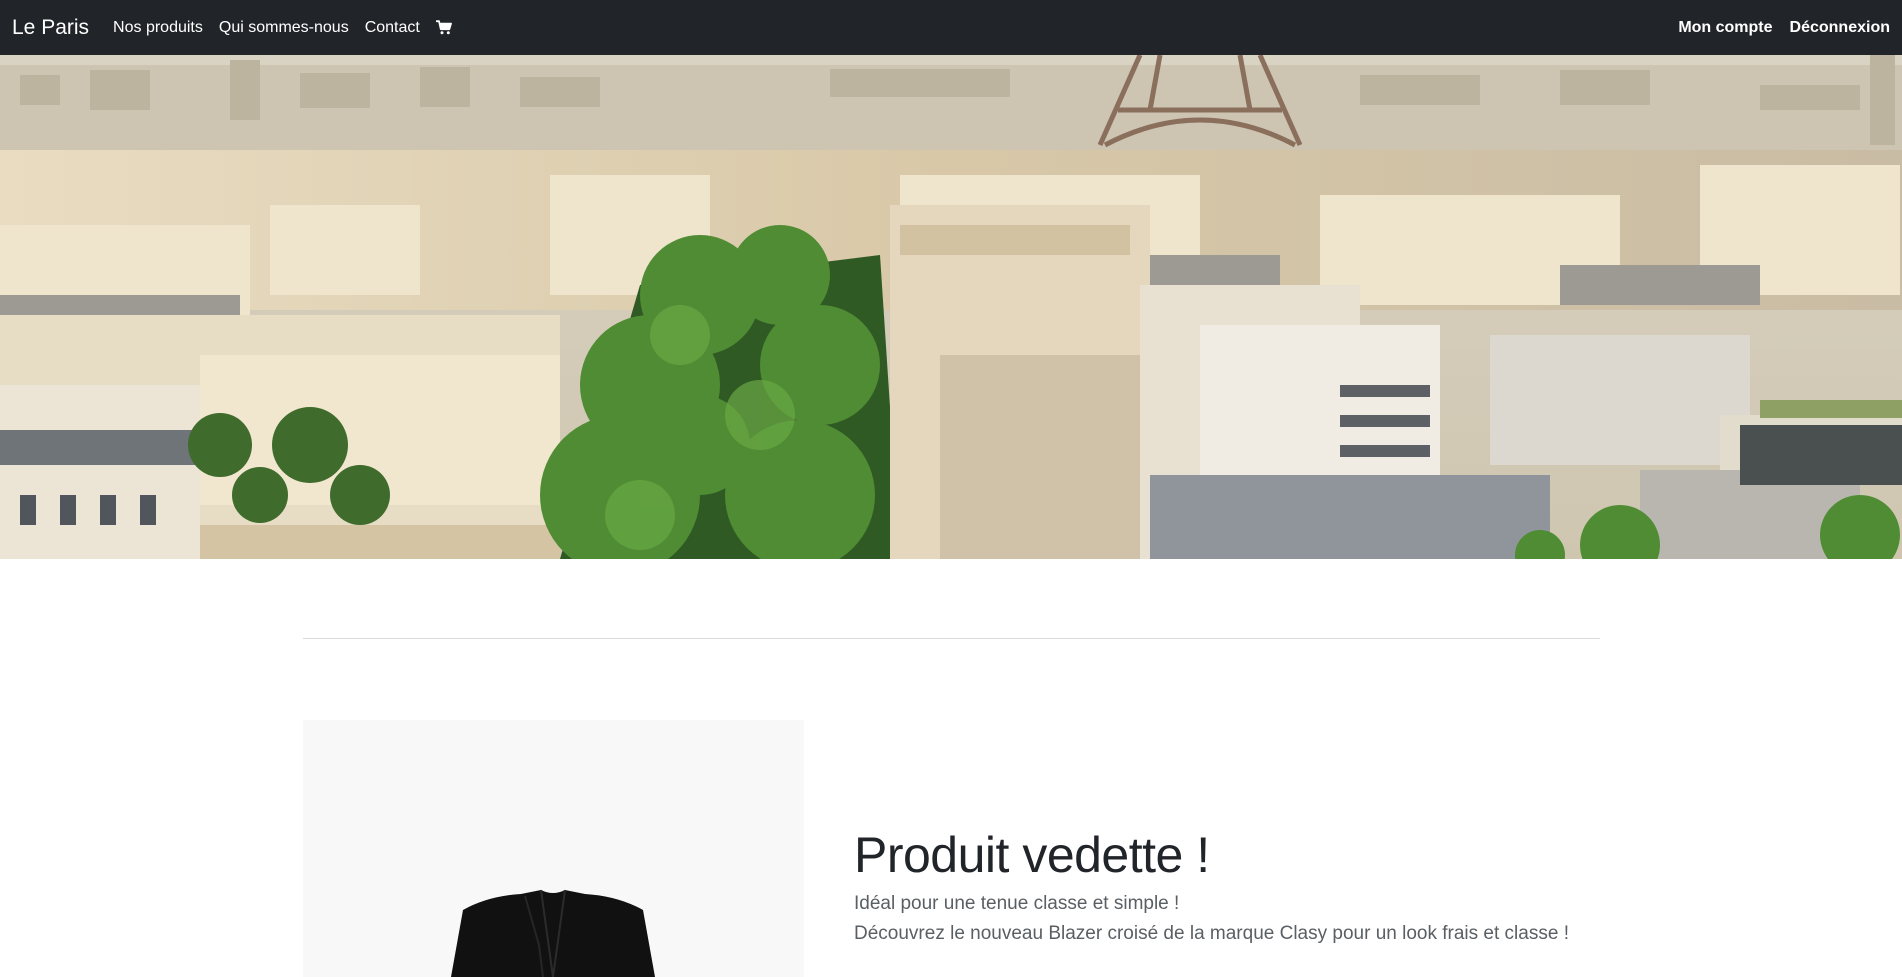 The height and width of the screenshot is (977, 1902). Describe the element at coordinates (1017, 903) in the screenshot. I see `featured-product-tagline: Idéal pour une tenue classe et simple !` at that location.